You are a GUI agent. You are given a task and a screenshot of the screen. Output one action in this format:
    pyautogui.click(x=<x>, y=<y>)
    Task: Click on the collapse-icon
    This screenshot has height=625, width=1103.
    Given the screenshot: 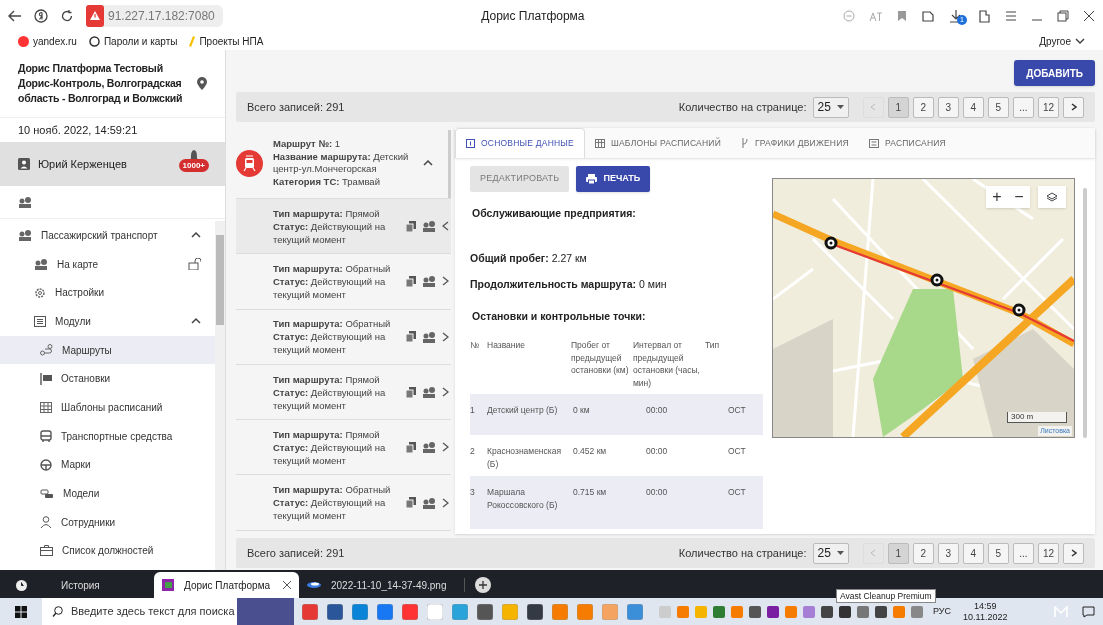 What is the action you would take?
    pyautogui.click(x=428, y=163)
    